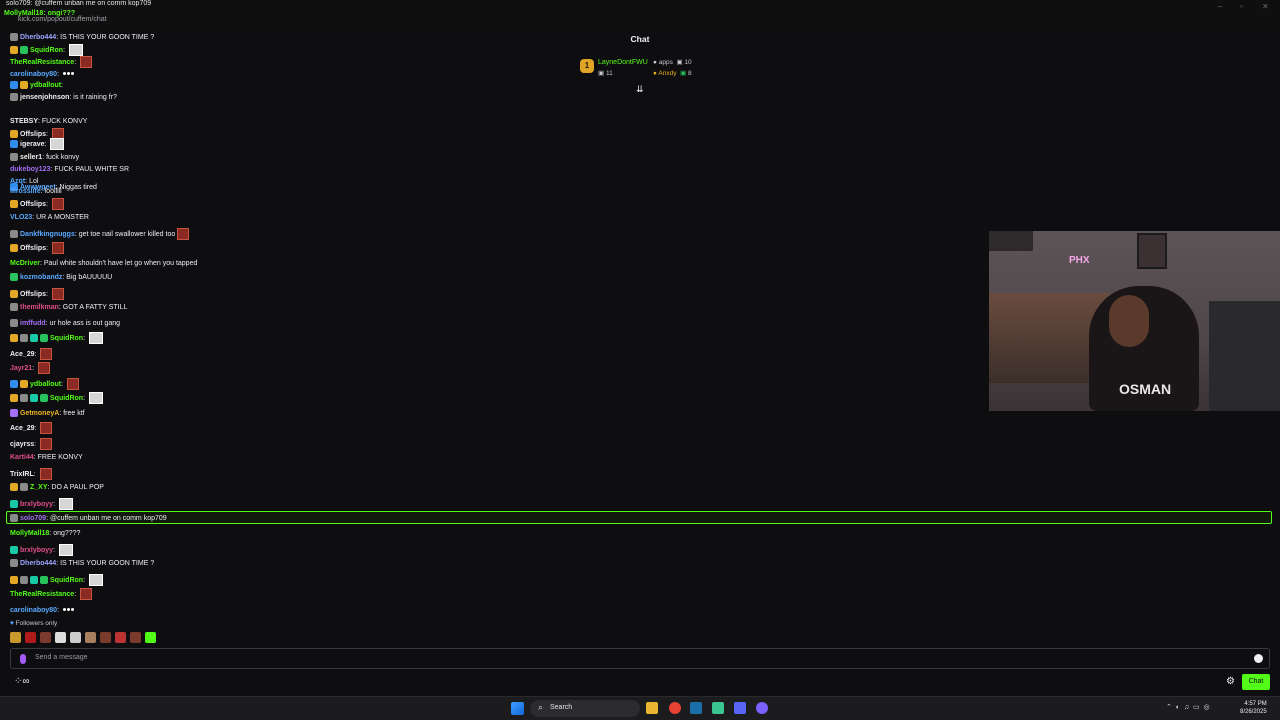  I want to click on chat-username: solo709, so click(33, 518).